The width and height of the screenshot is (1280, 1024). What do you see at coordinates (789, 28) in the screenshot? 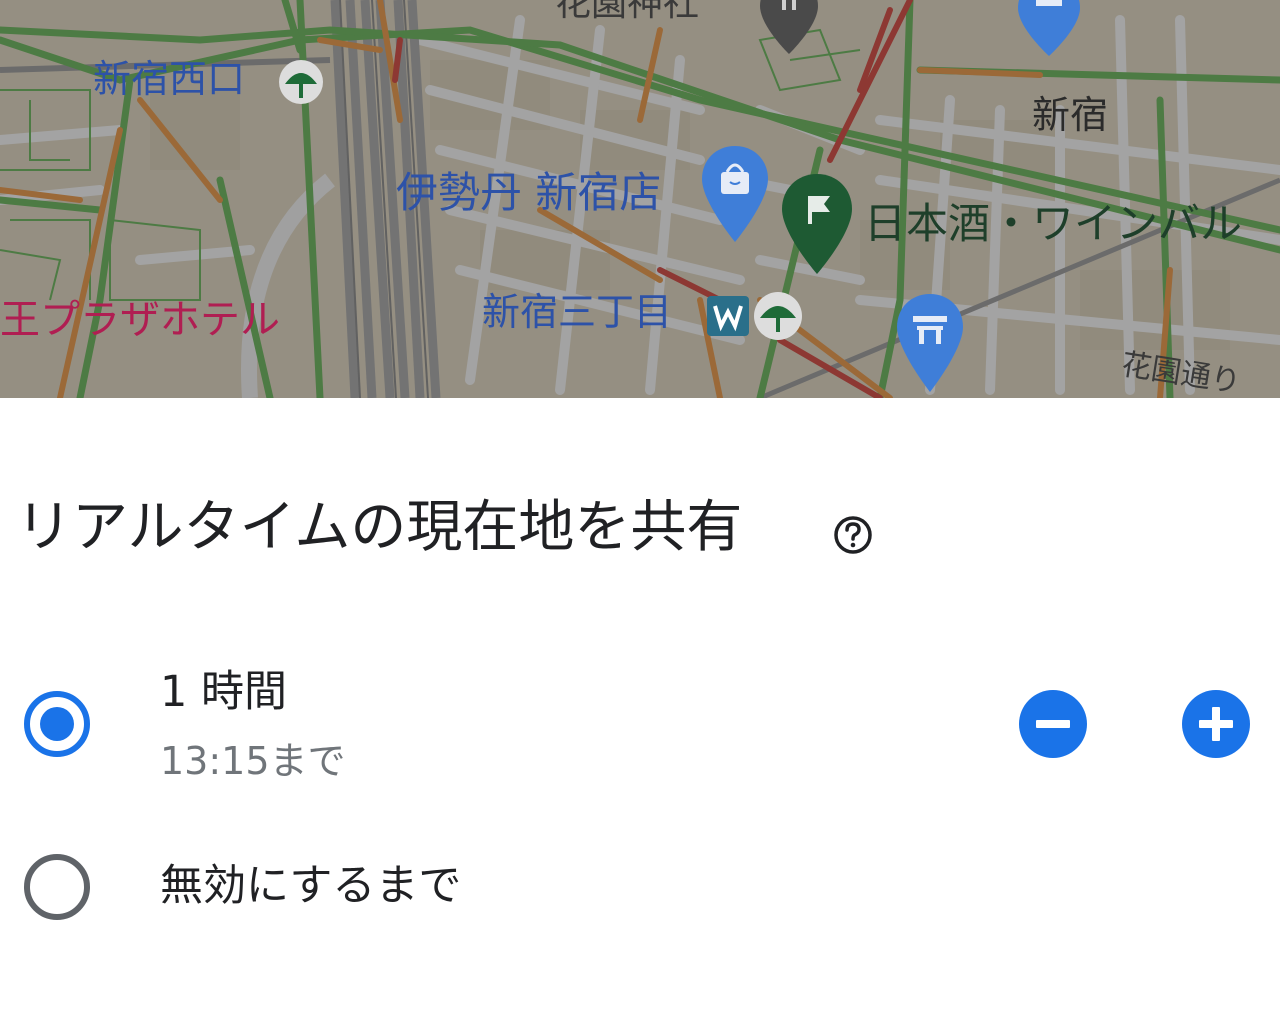
I see `place-pin-icon` at bounding box center [789, 28].